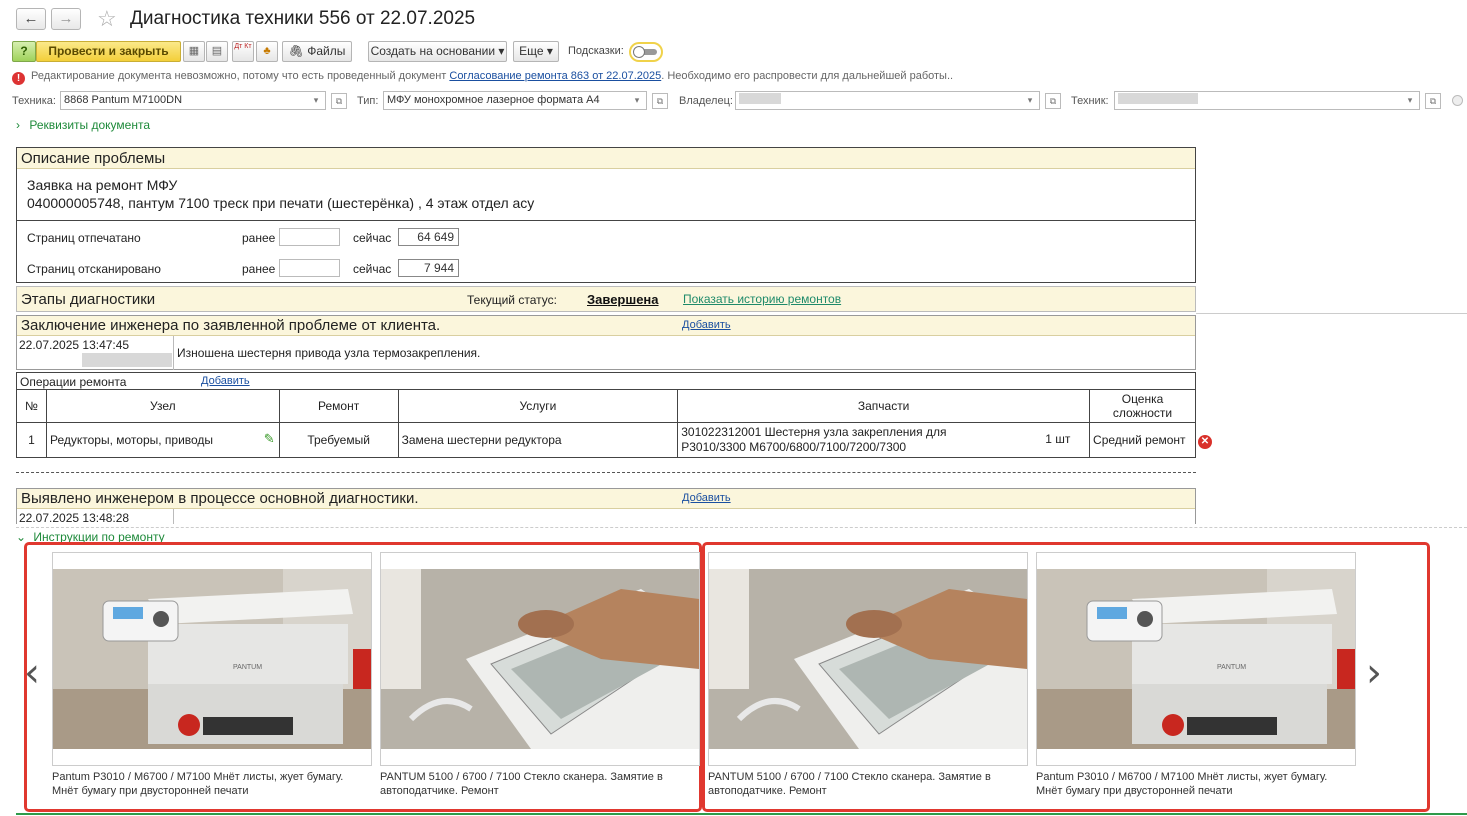  Describe the element at coordinates (127, 360) in the screenshot. I see `conclusion-author-redacted` at that location.